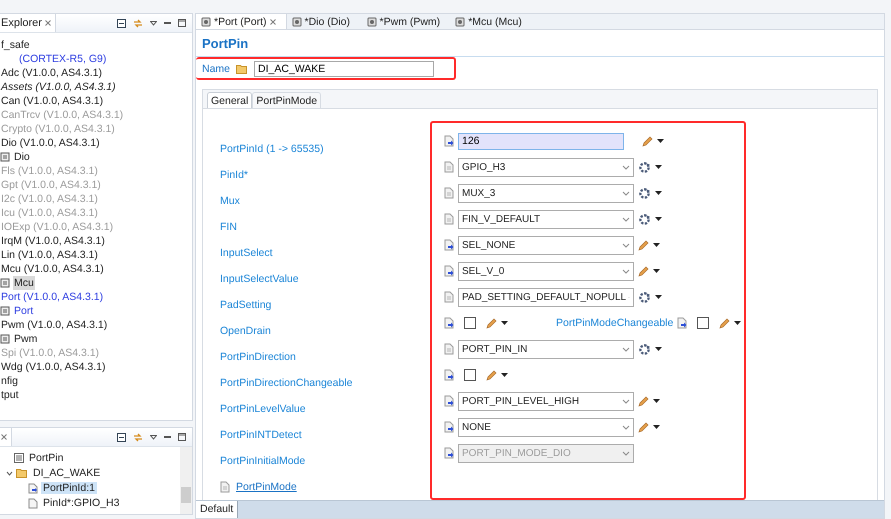 Image resolution: width=891 pixels, height=519 pixels. Describe the element at coordinates (287, 100) in the screenshot. I see `section-tab: PortPinMode` at that location.